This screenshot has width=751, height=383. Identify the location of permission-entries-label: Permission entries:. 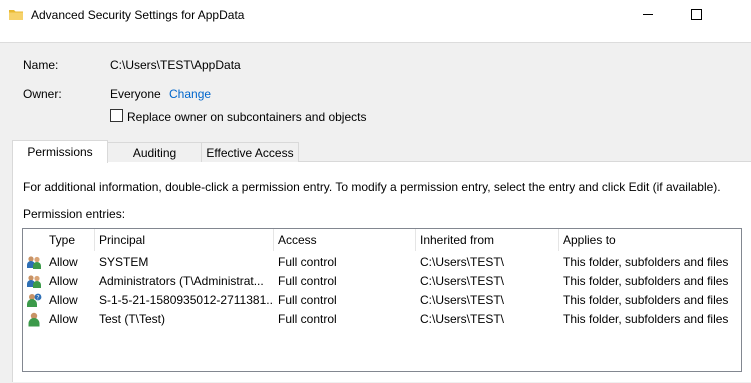
(74, 214).